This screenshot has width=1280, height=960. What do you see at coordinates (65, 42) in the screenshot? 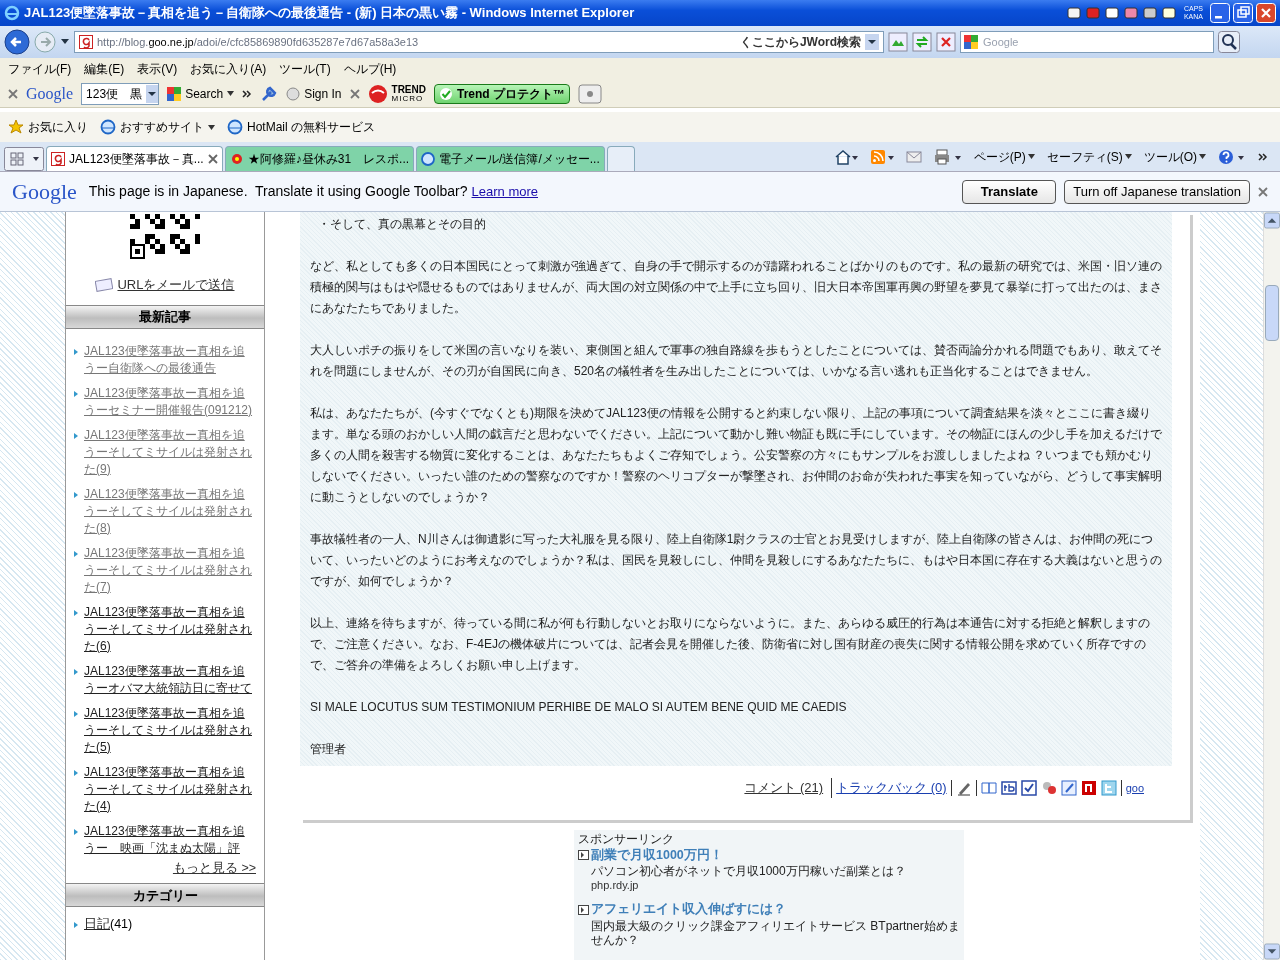
I see `dropdown-arrow-icon` at bounding box center [65, 42].